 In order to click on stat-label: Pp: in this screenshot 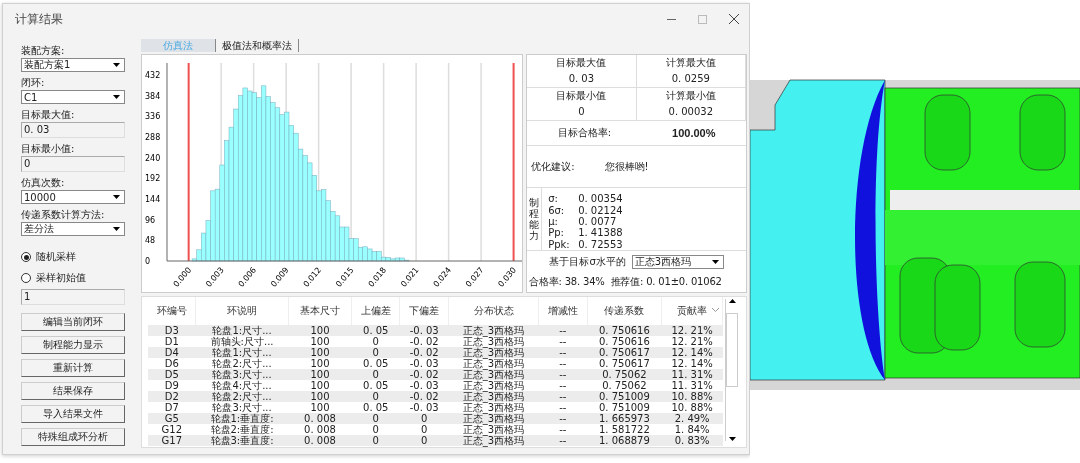, I will do `click(556, 233)`.